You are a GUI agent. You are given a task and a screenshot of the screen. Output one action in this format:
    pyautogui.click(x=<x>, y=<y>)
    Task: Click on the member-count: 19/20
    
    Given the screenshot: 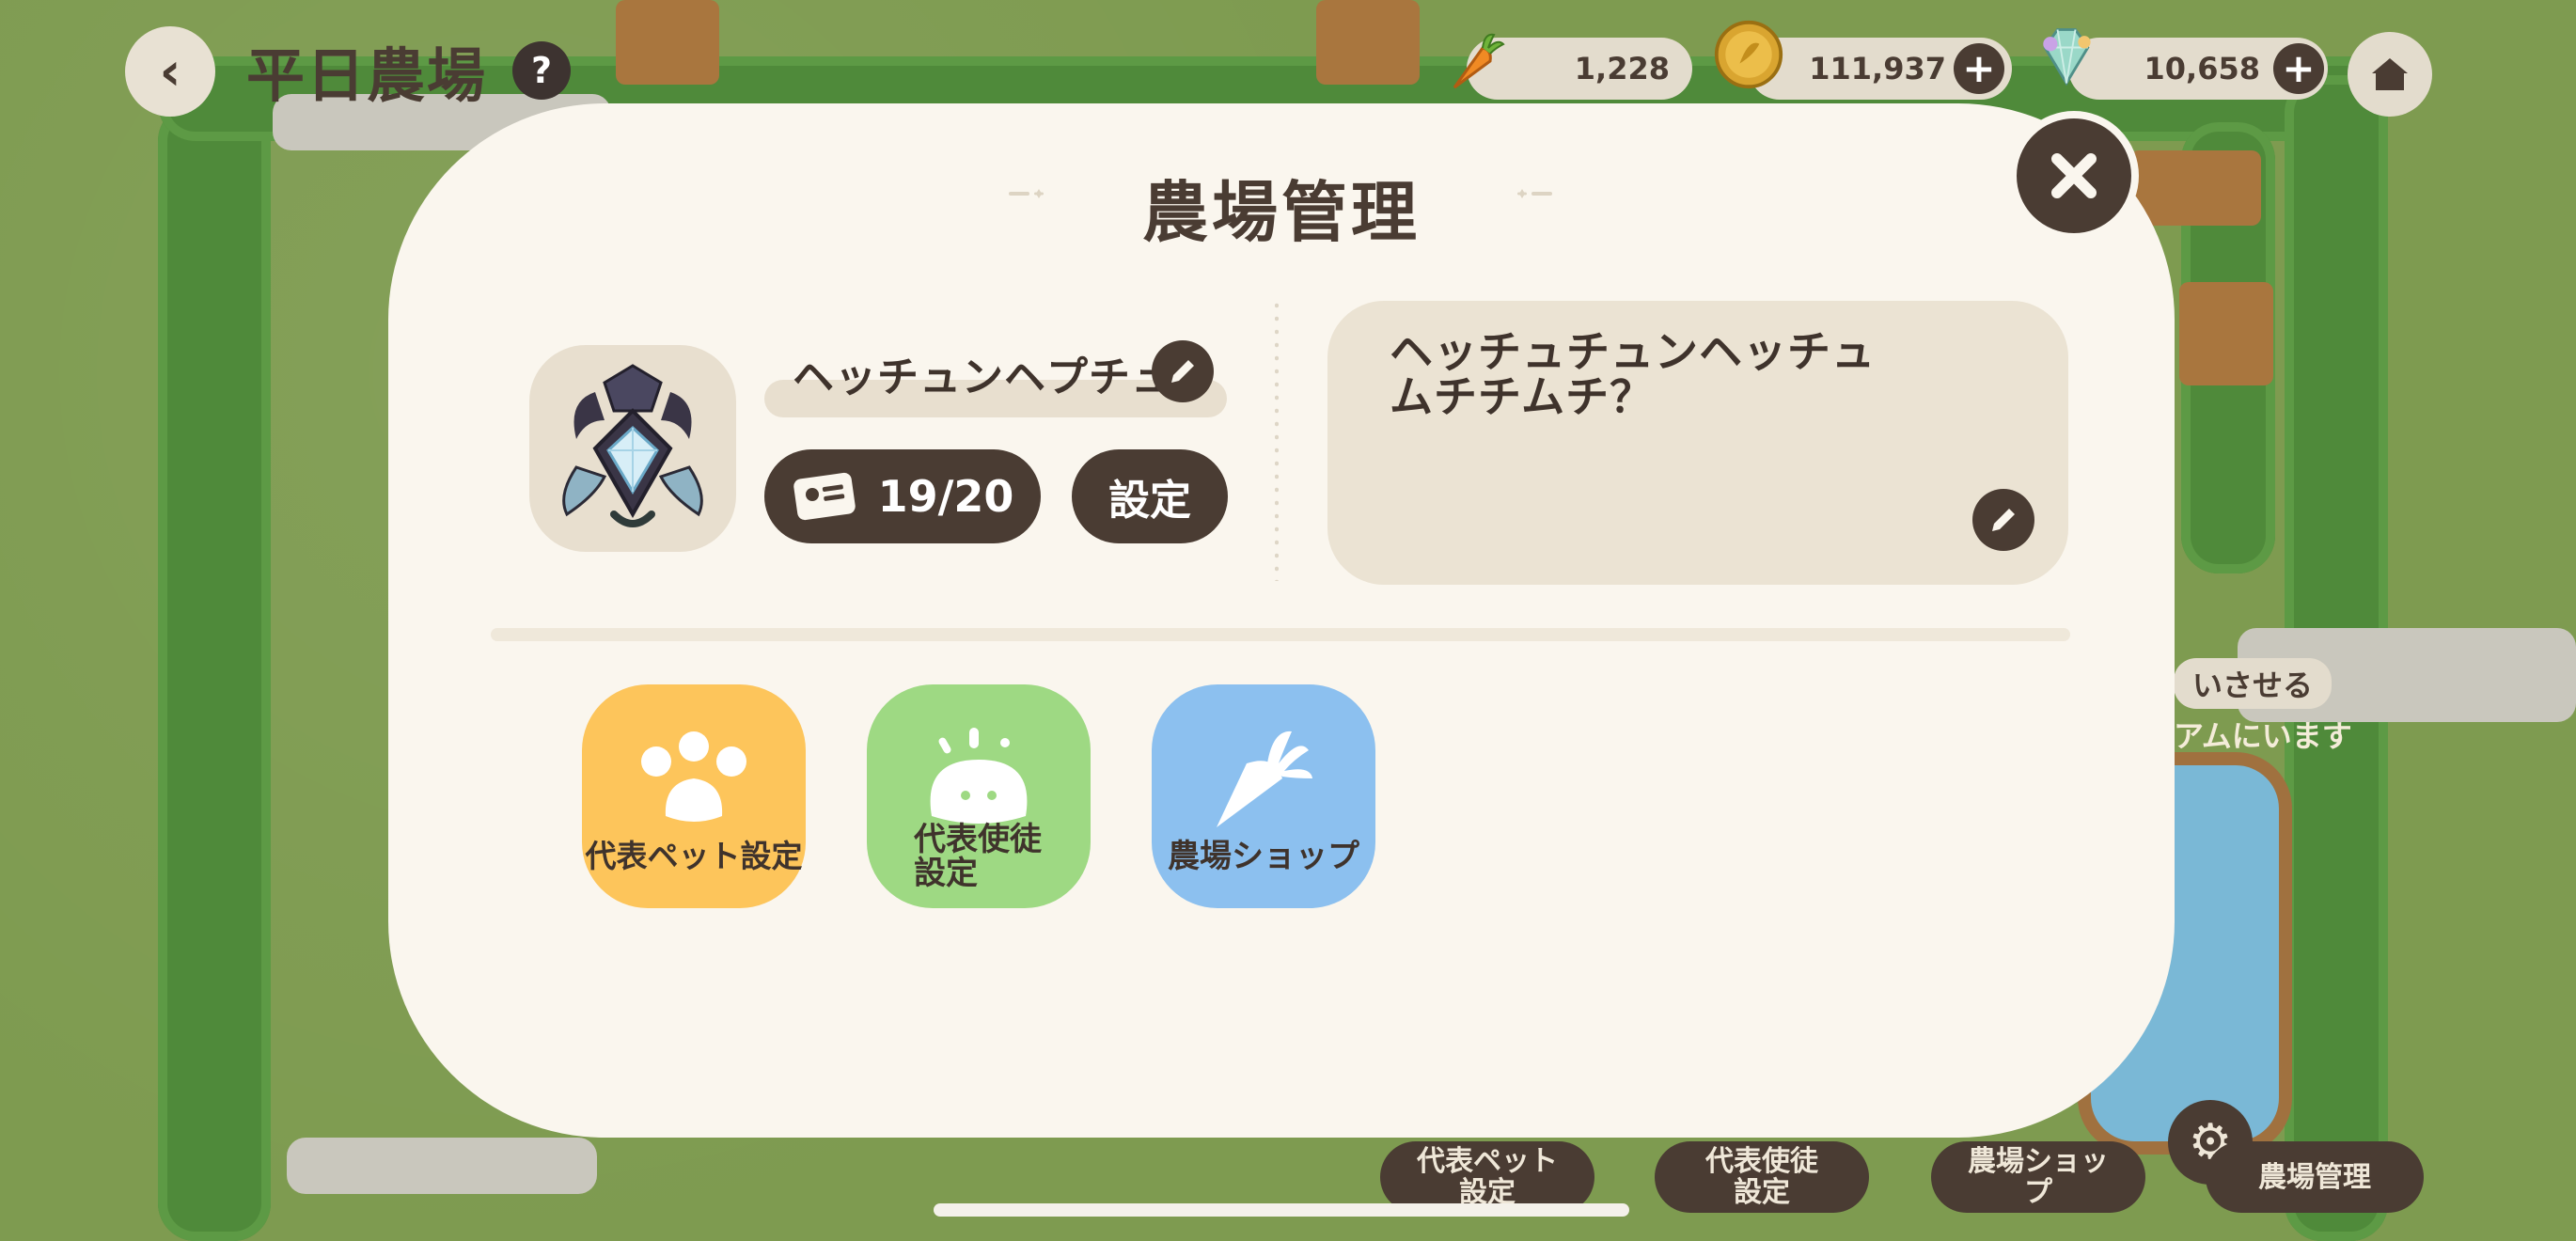 What is the action you would take?
    pyautogui.click(x=946, y=496)
    